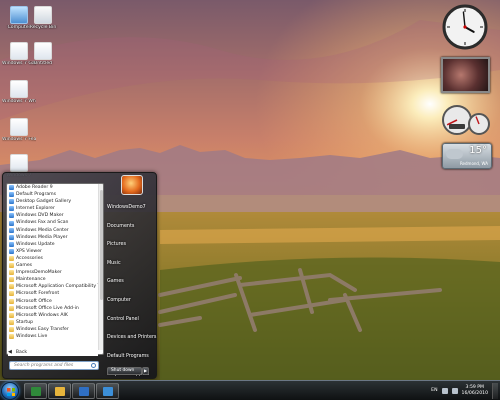  What do you see at coordinates (34, 187) in the screenshot?
I see `program-label: Adobe Reader 9` at bounding box center [34, 187].